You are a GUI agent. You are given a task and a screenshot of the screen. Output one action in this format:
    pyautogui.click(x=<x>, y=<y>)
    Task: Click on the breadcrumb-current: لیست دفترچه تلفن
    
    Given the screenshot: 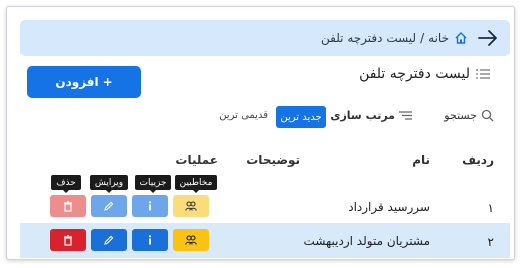 What is the action you would take?
    pyautogui.click(x=369, y=38)
    